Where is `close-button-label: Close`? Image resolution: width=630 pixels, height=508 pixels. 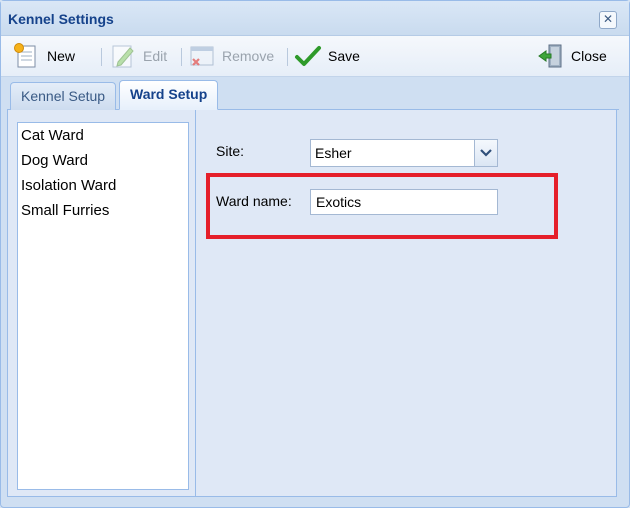
close-button-label: Close is located at coordinates (589, 56).